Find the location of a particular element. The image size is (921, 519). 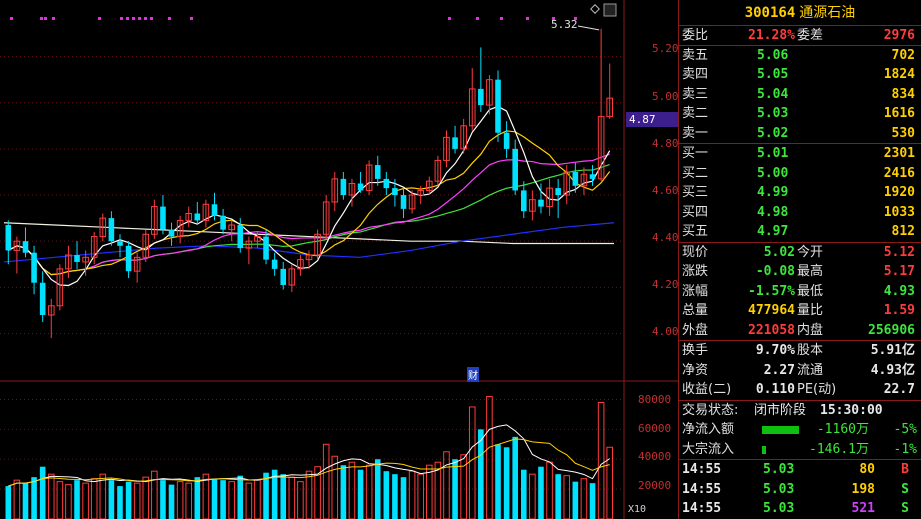

volume-tick: 40000 is located at coordinates (655, 456).